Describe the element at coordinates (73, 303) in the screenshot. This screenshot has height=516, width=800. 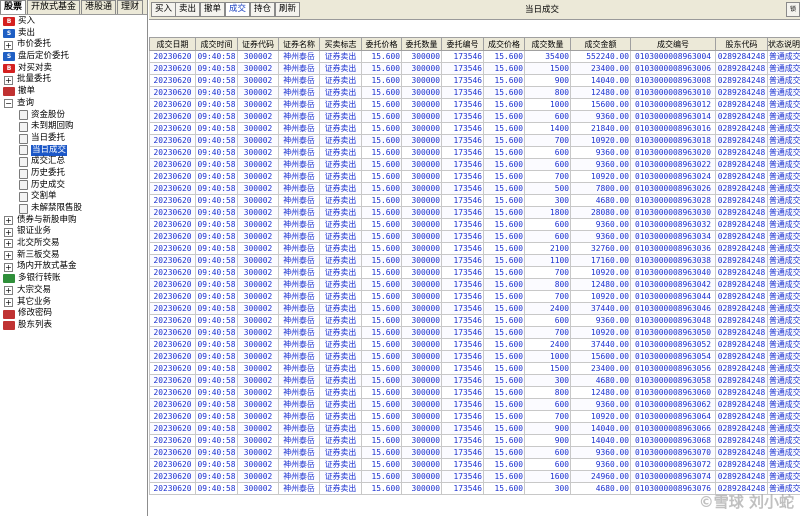
I see `tree-item-24: + 其它业务` at that location.